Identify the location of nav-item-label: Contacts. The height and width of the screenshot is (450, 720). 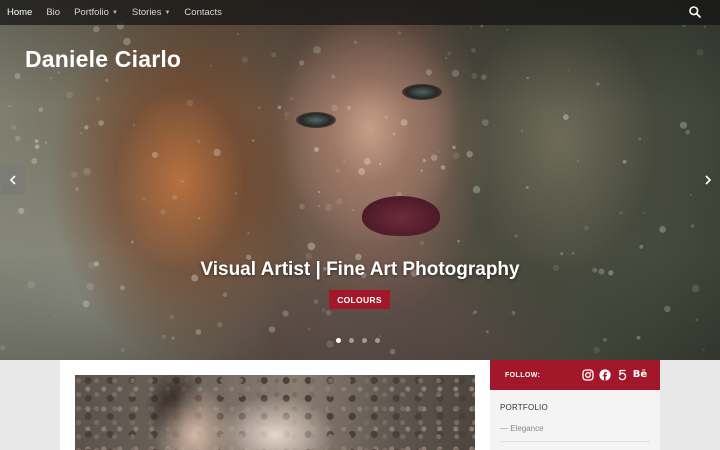
(203, 12).